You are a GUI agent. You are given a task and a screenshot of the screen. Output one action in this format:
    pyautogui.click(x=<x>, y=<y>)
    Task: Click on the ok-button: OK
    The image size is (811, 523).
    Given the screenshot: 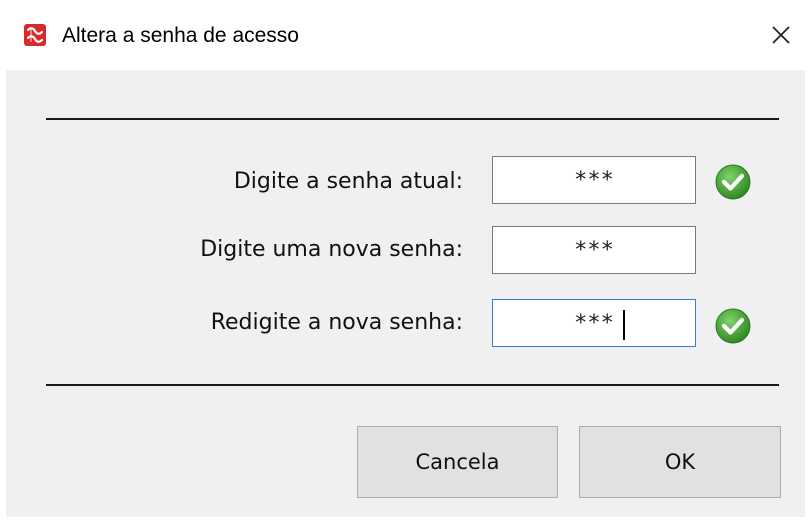 What is the action you would take?
    pyautogui.click(x=680, y=462)
    